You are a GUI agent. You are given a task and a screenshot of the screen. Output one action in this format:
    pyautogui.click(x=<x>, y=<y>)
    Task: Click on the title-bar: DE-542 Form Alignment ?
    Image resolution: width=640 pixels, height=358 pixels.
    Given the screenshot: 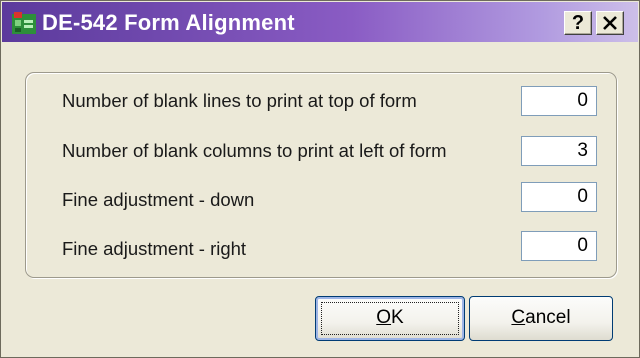 What is the action you would take?
    pyautogui.click(x=320, y=22)
    